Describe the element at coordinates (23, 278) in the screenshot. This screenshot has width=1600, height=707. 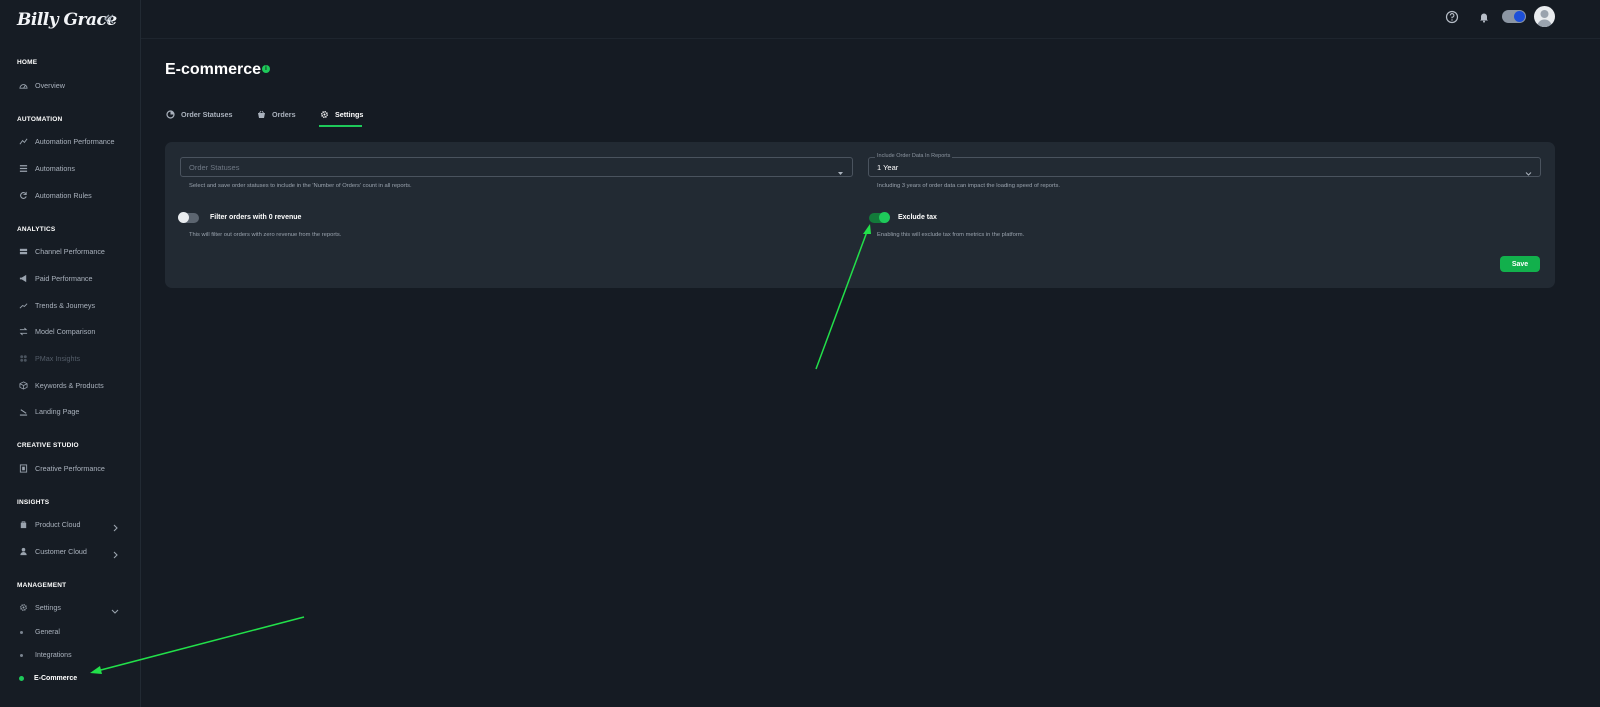
I see `megaphone-icon` at that location.